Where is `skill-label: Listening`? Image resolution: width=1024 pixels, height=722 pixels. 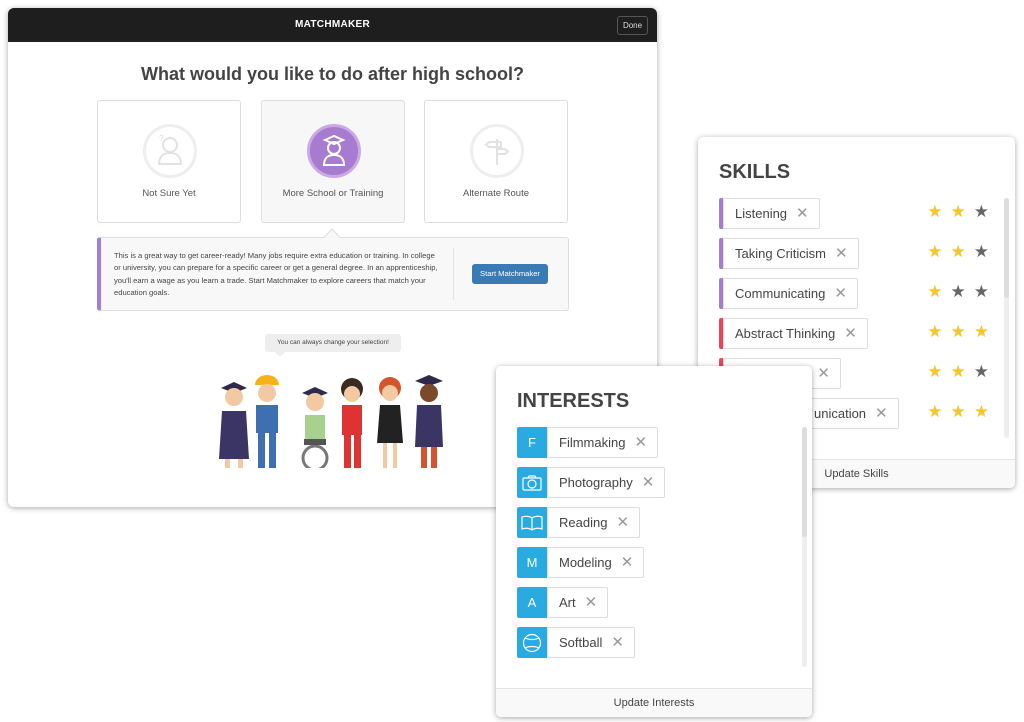
skill-label: Listening is located at coordinates (761, 213).